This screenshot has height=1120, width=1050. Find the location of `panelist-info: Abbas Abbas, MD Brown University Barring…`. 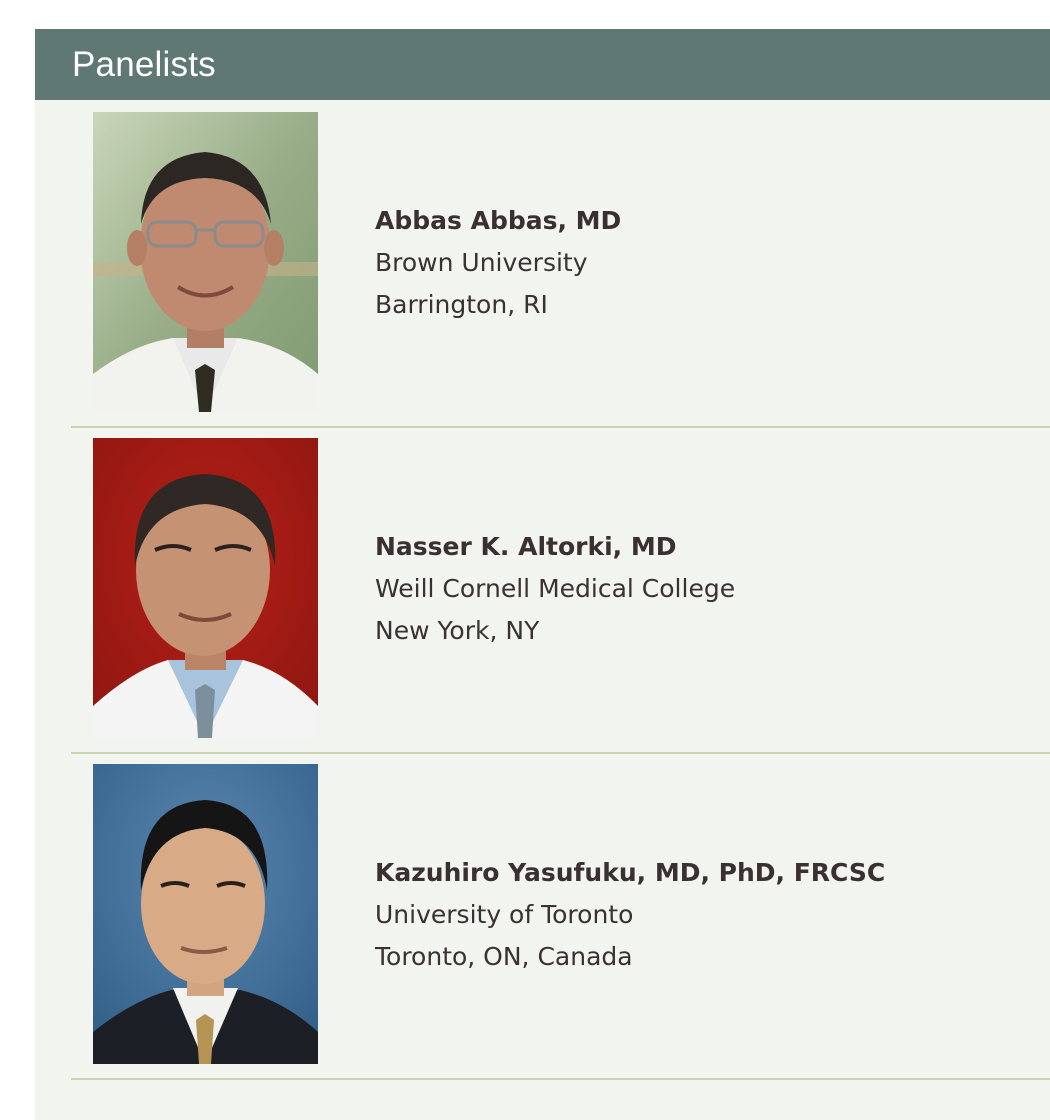

panelist-info: Abbas Abbas, MD Brown University Barring… is located at coordinates (498, 263).